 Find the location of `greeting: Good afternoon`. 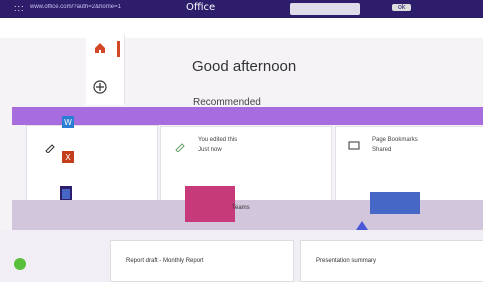

greeting: Good afternoon is located at coordinates (244, 66).